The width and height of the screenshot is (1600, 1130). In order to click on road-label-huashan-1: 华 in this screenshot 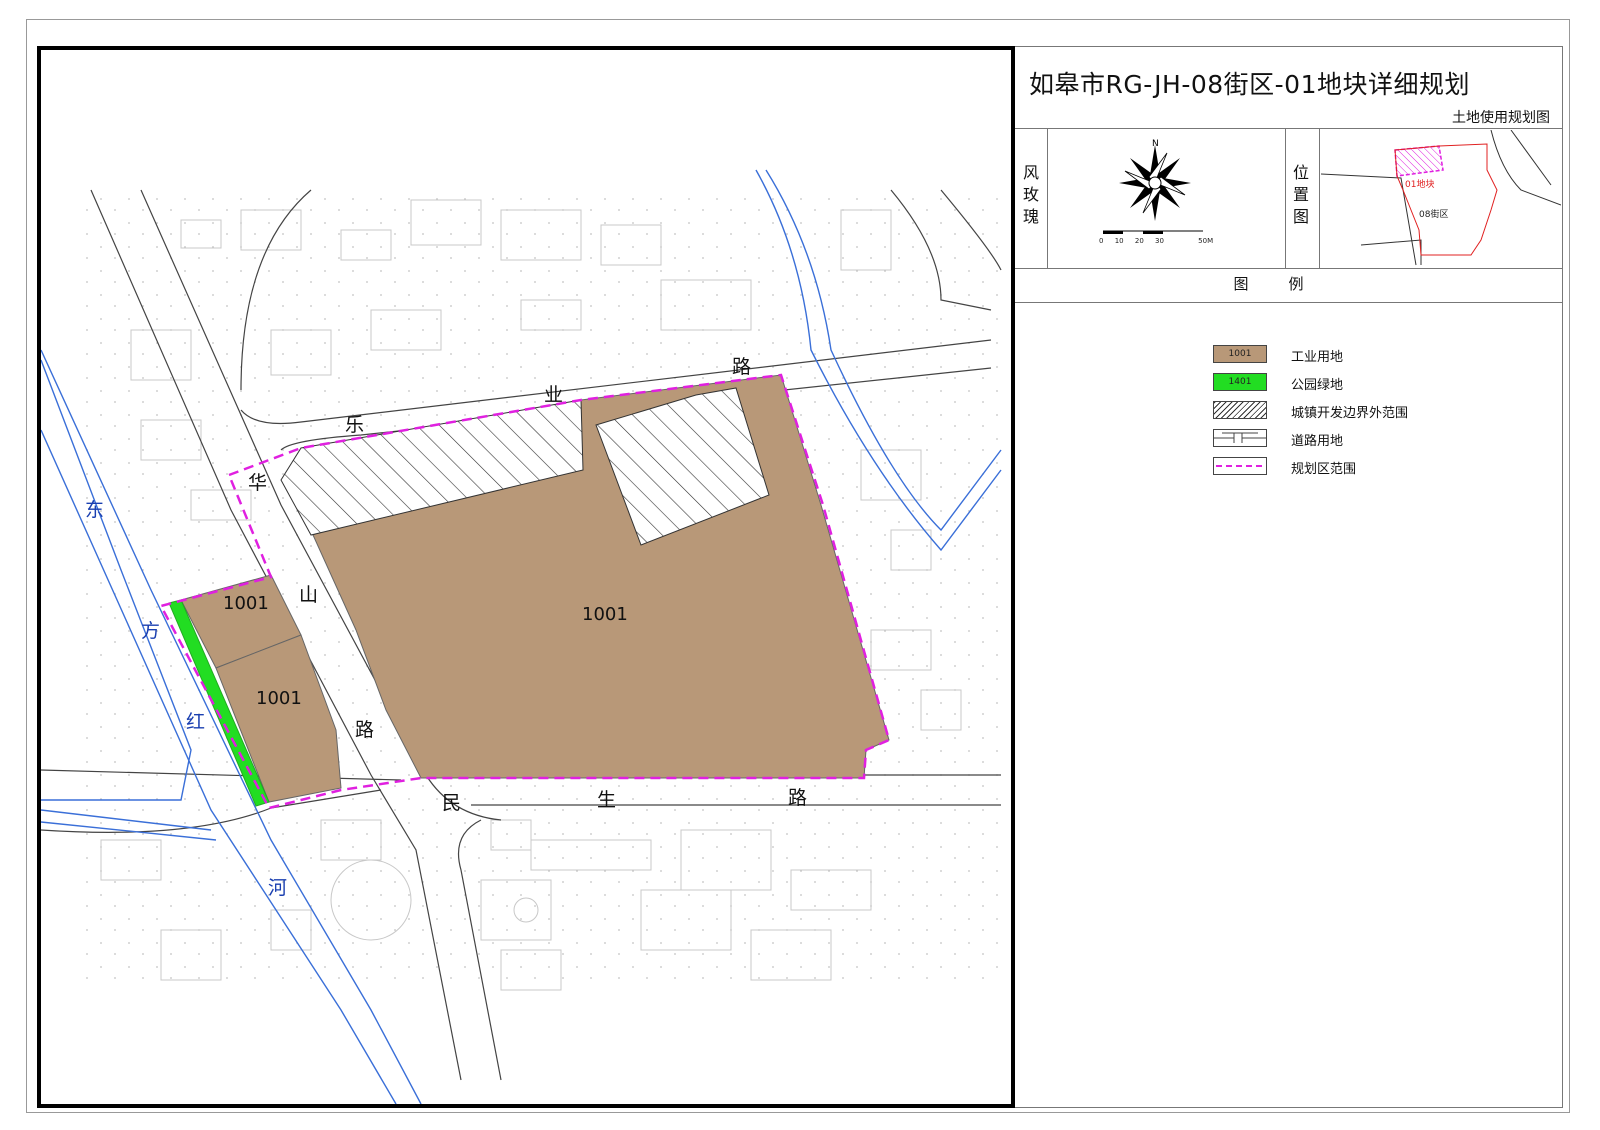, I will do `click(258, 483)`.